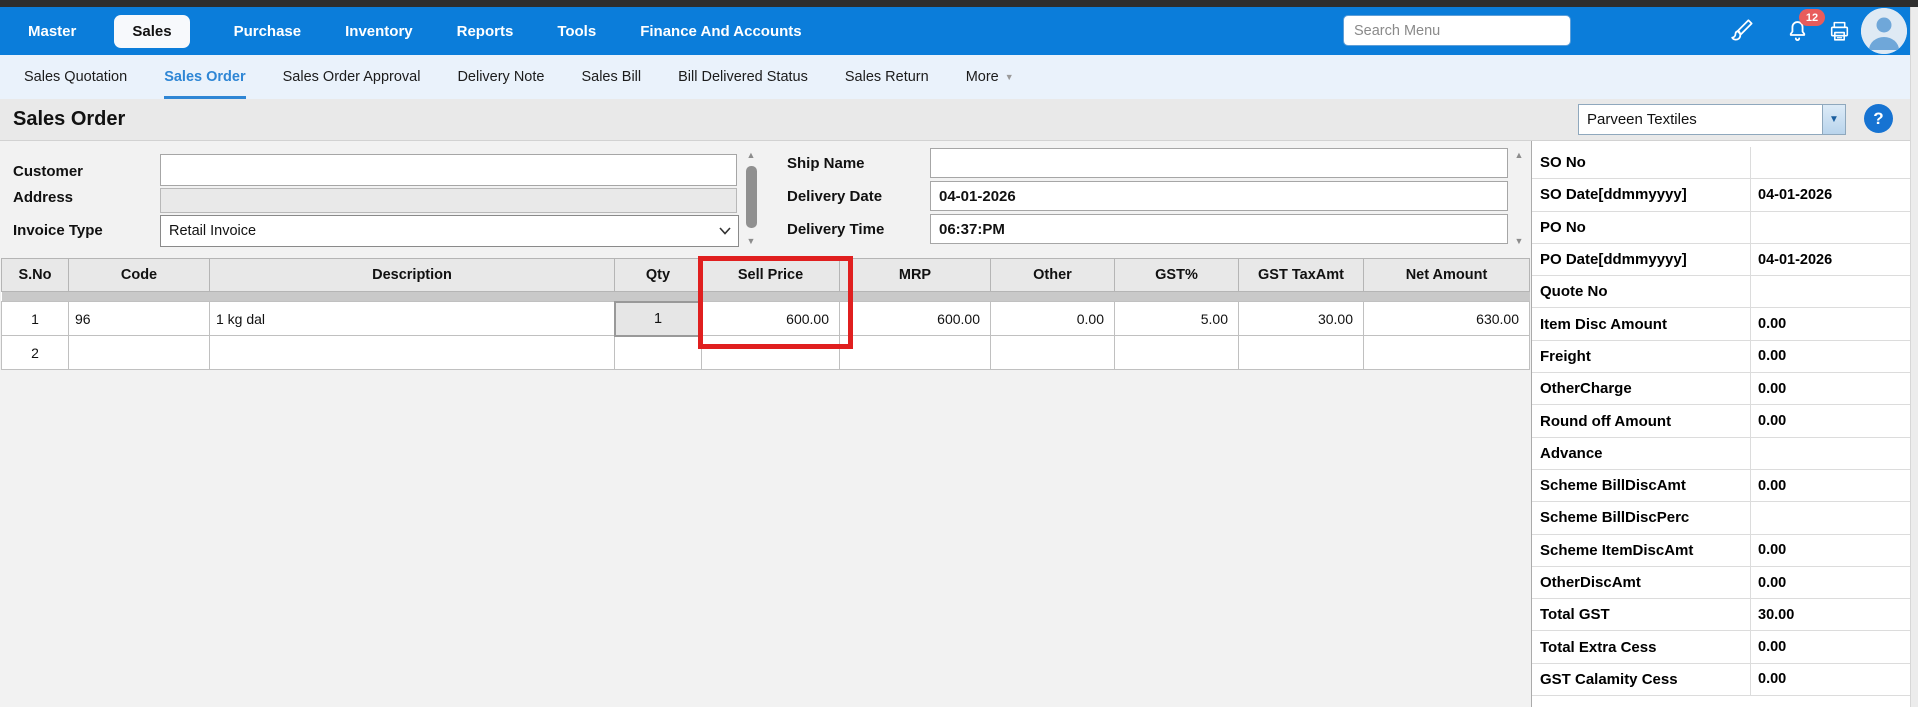 This screenshot has height=707, width=1918. What do you see at coordinates (1721, 421) in the screenshot?
I see `summary-row-round-off: Round off Amount 0.00` at bounding box center [1721, 421].